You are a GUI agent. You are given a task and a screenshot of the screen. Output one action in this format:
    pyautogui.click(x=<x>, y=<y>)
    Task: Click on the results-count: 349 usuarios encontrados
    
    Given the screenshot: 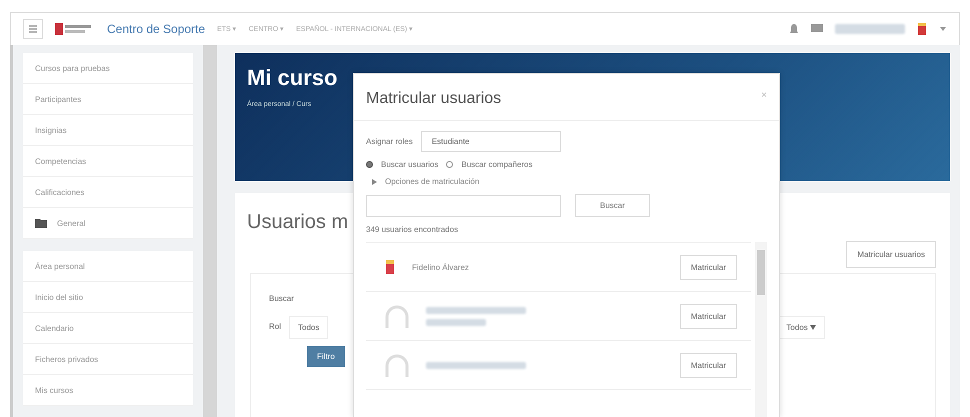 What is the action you would take?
    pyautogui.click(x=413, y=229)
    